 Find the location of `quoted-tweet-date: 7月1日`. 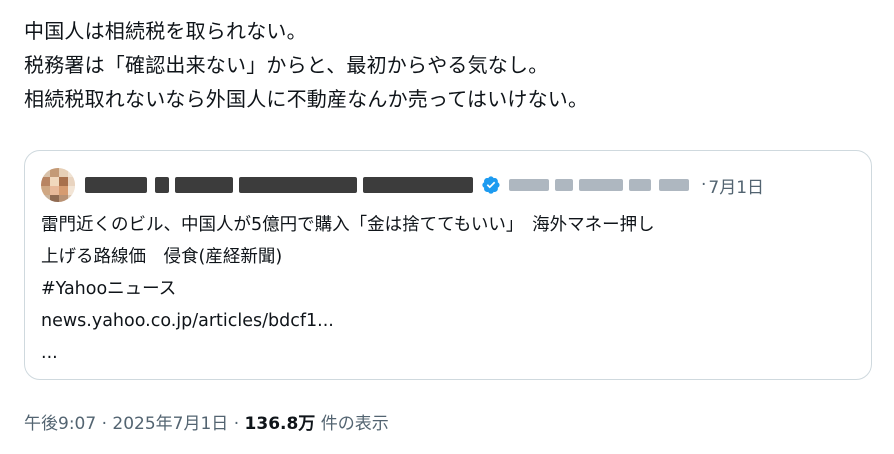

quoted-tweet-date: 7月1日 is located at coordinates (736, 185).